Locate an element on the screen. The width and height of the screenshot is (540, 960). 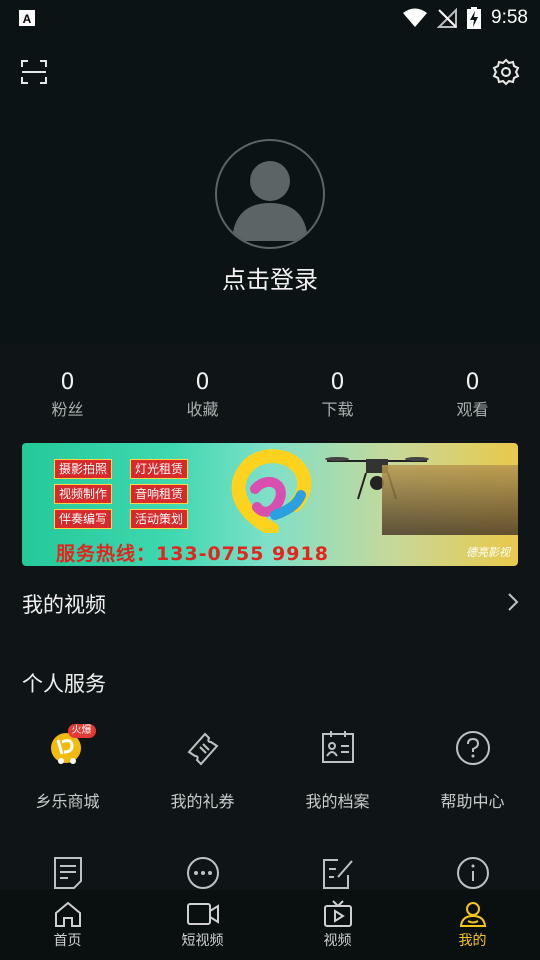
banner-tag: 活动策划 is located at coordinates (159, 519).